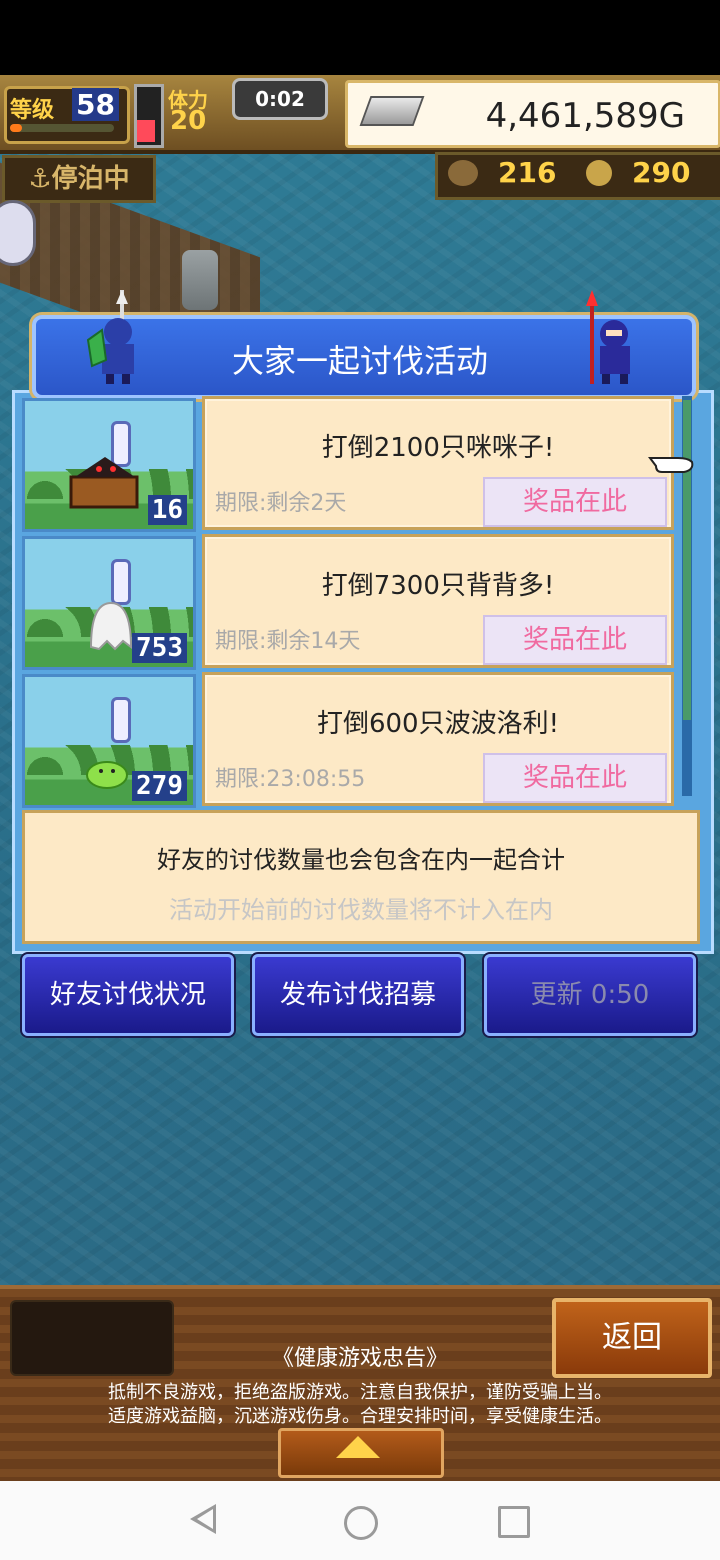 The width and height of the screenshot is (720, 1560). I want to click on stamina-gauge-fill, so click(146, 131).